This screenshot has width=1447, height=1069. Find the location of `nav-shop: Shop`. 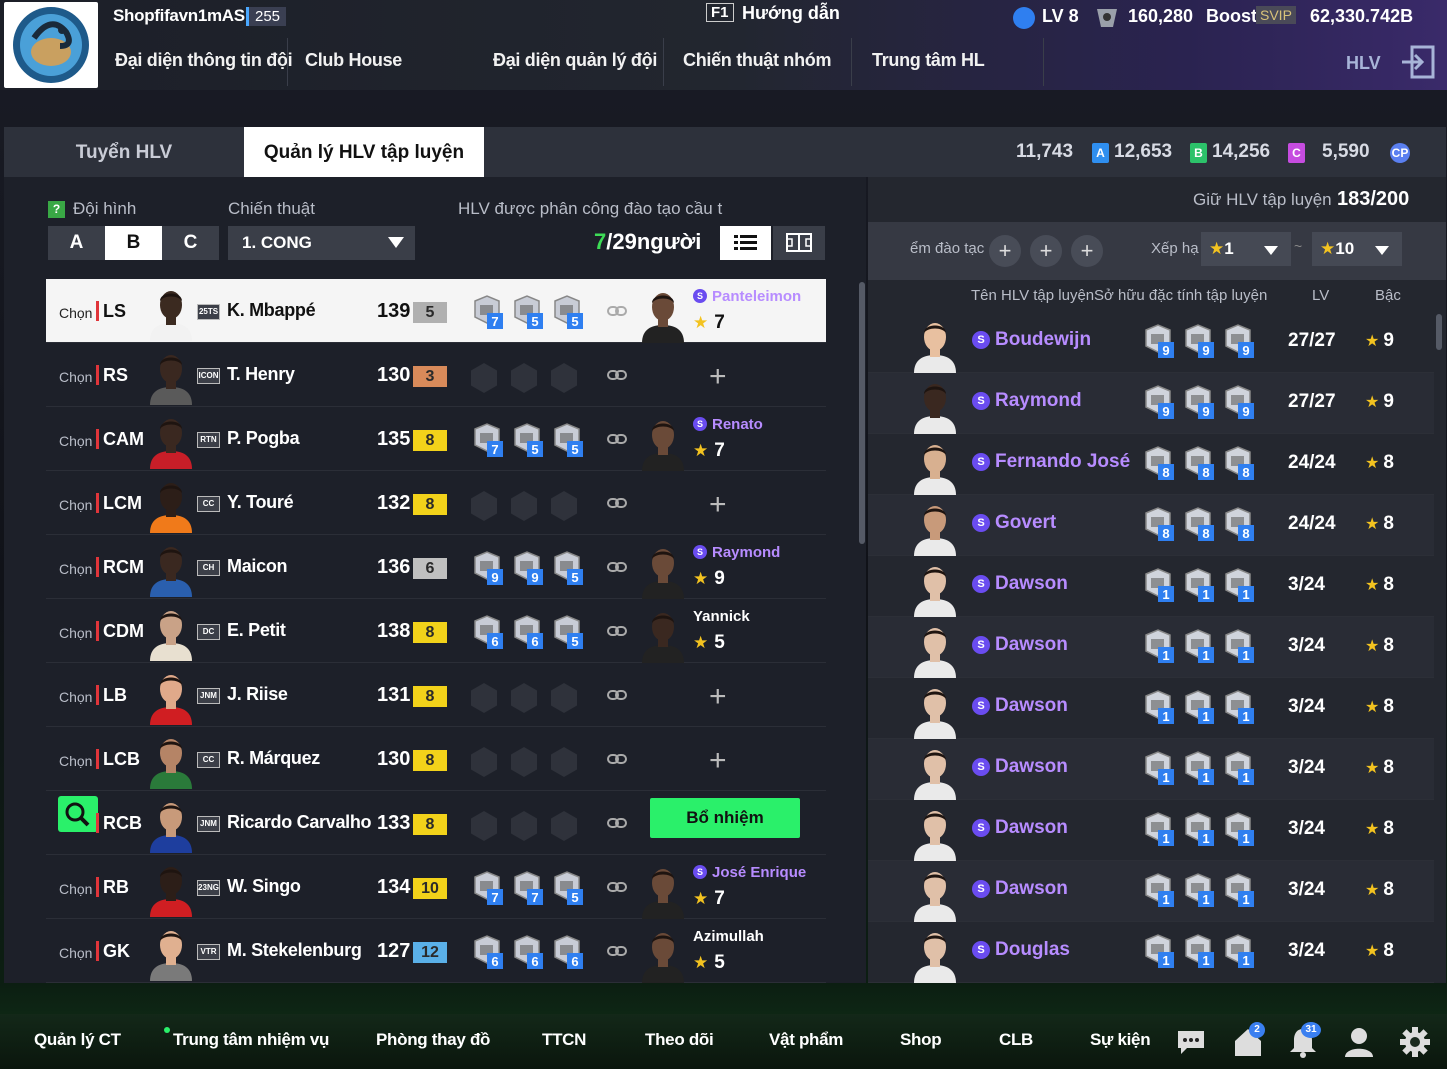

nav-shop: Shop is located at coordinates (921, 1040).